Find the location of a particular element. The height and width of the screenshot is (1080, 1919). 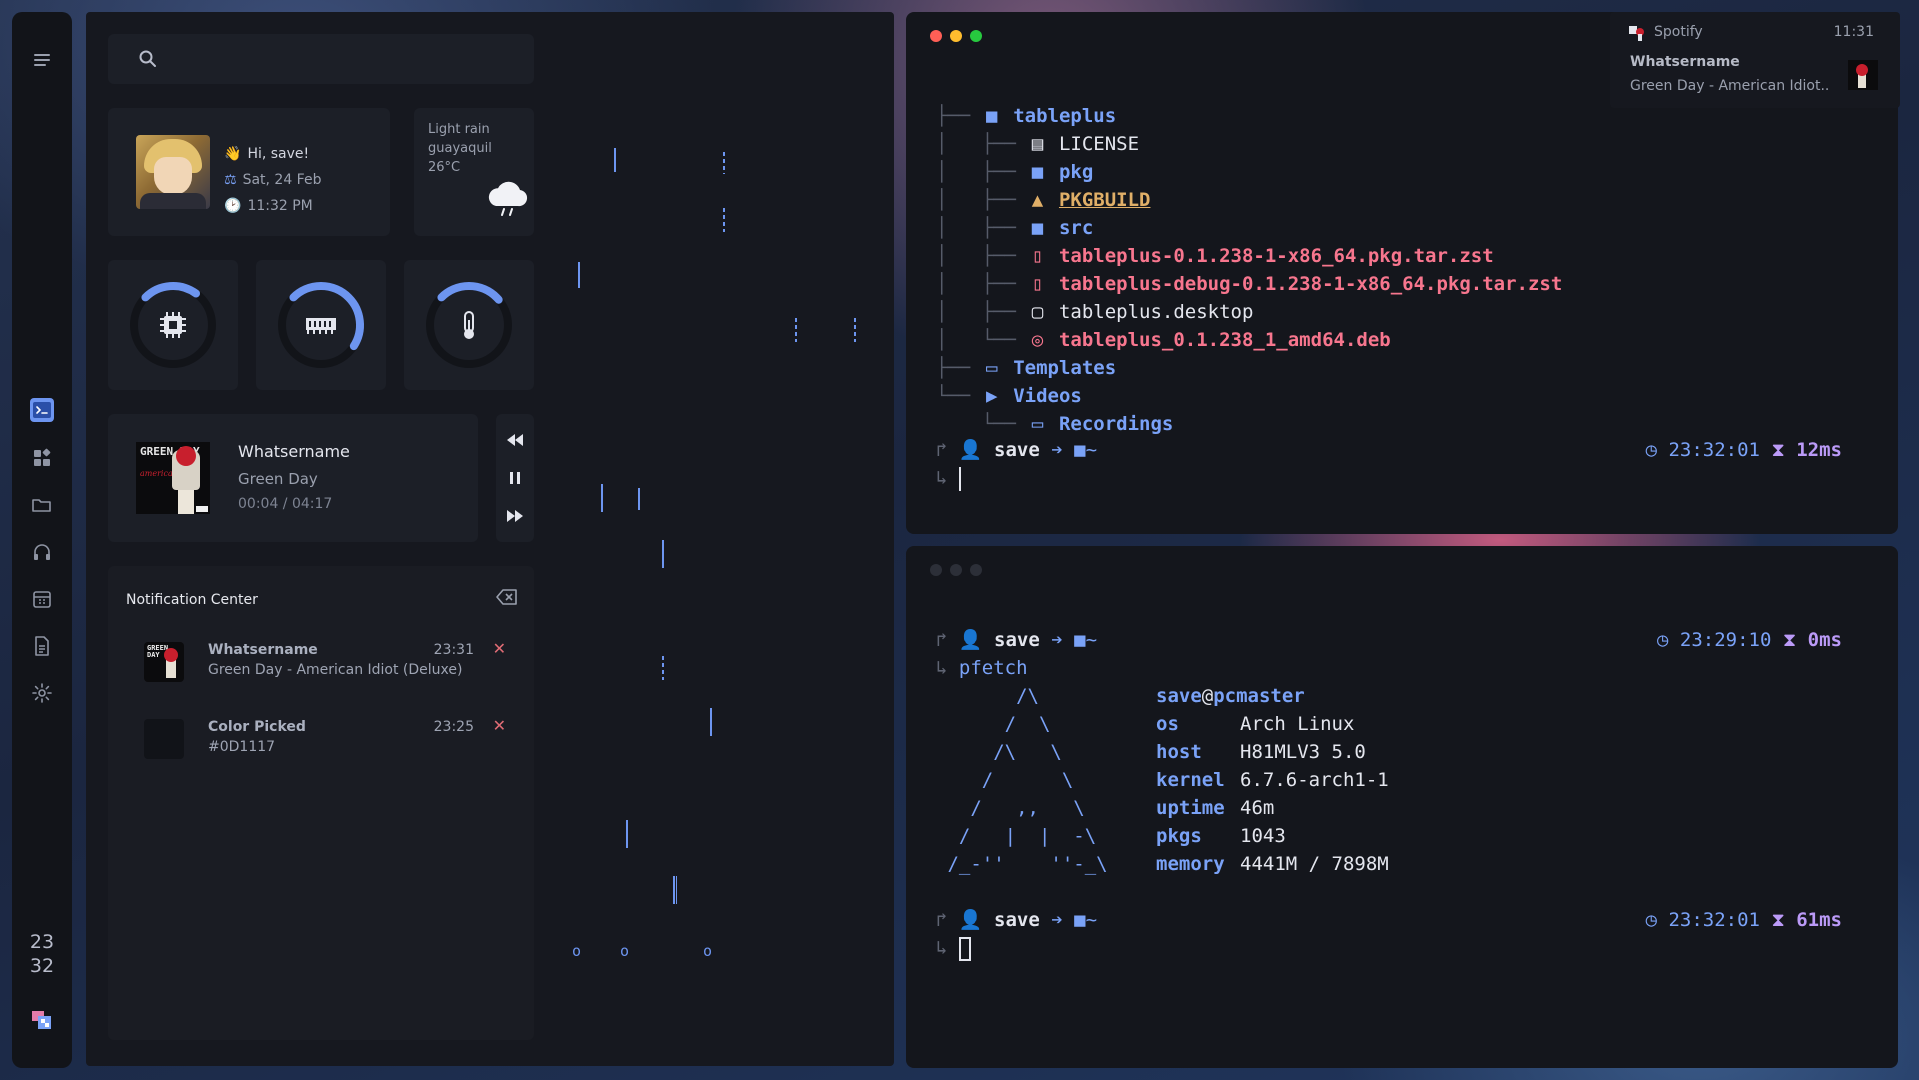

fast-forward-icon is located at coordinates (515, 516).